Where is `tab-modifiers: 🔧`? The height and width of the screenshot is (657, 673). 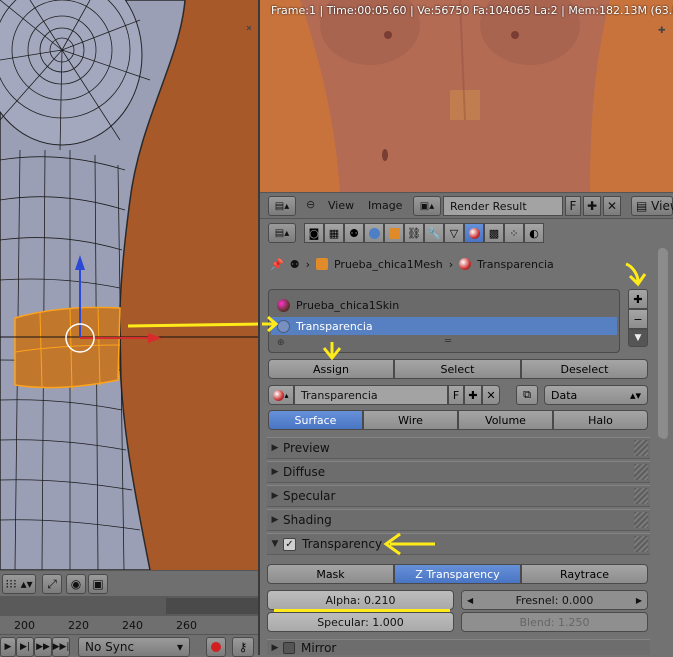
tab-modifiers: 🔧 is located at coordinates (434, 233).